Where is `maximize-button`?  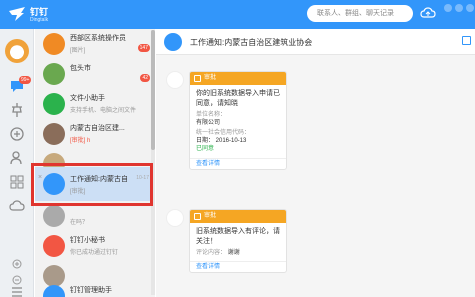 maximize-button is located at coordinates (459, 8).